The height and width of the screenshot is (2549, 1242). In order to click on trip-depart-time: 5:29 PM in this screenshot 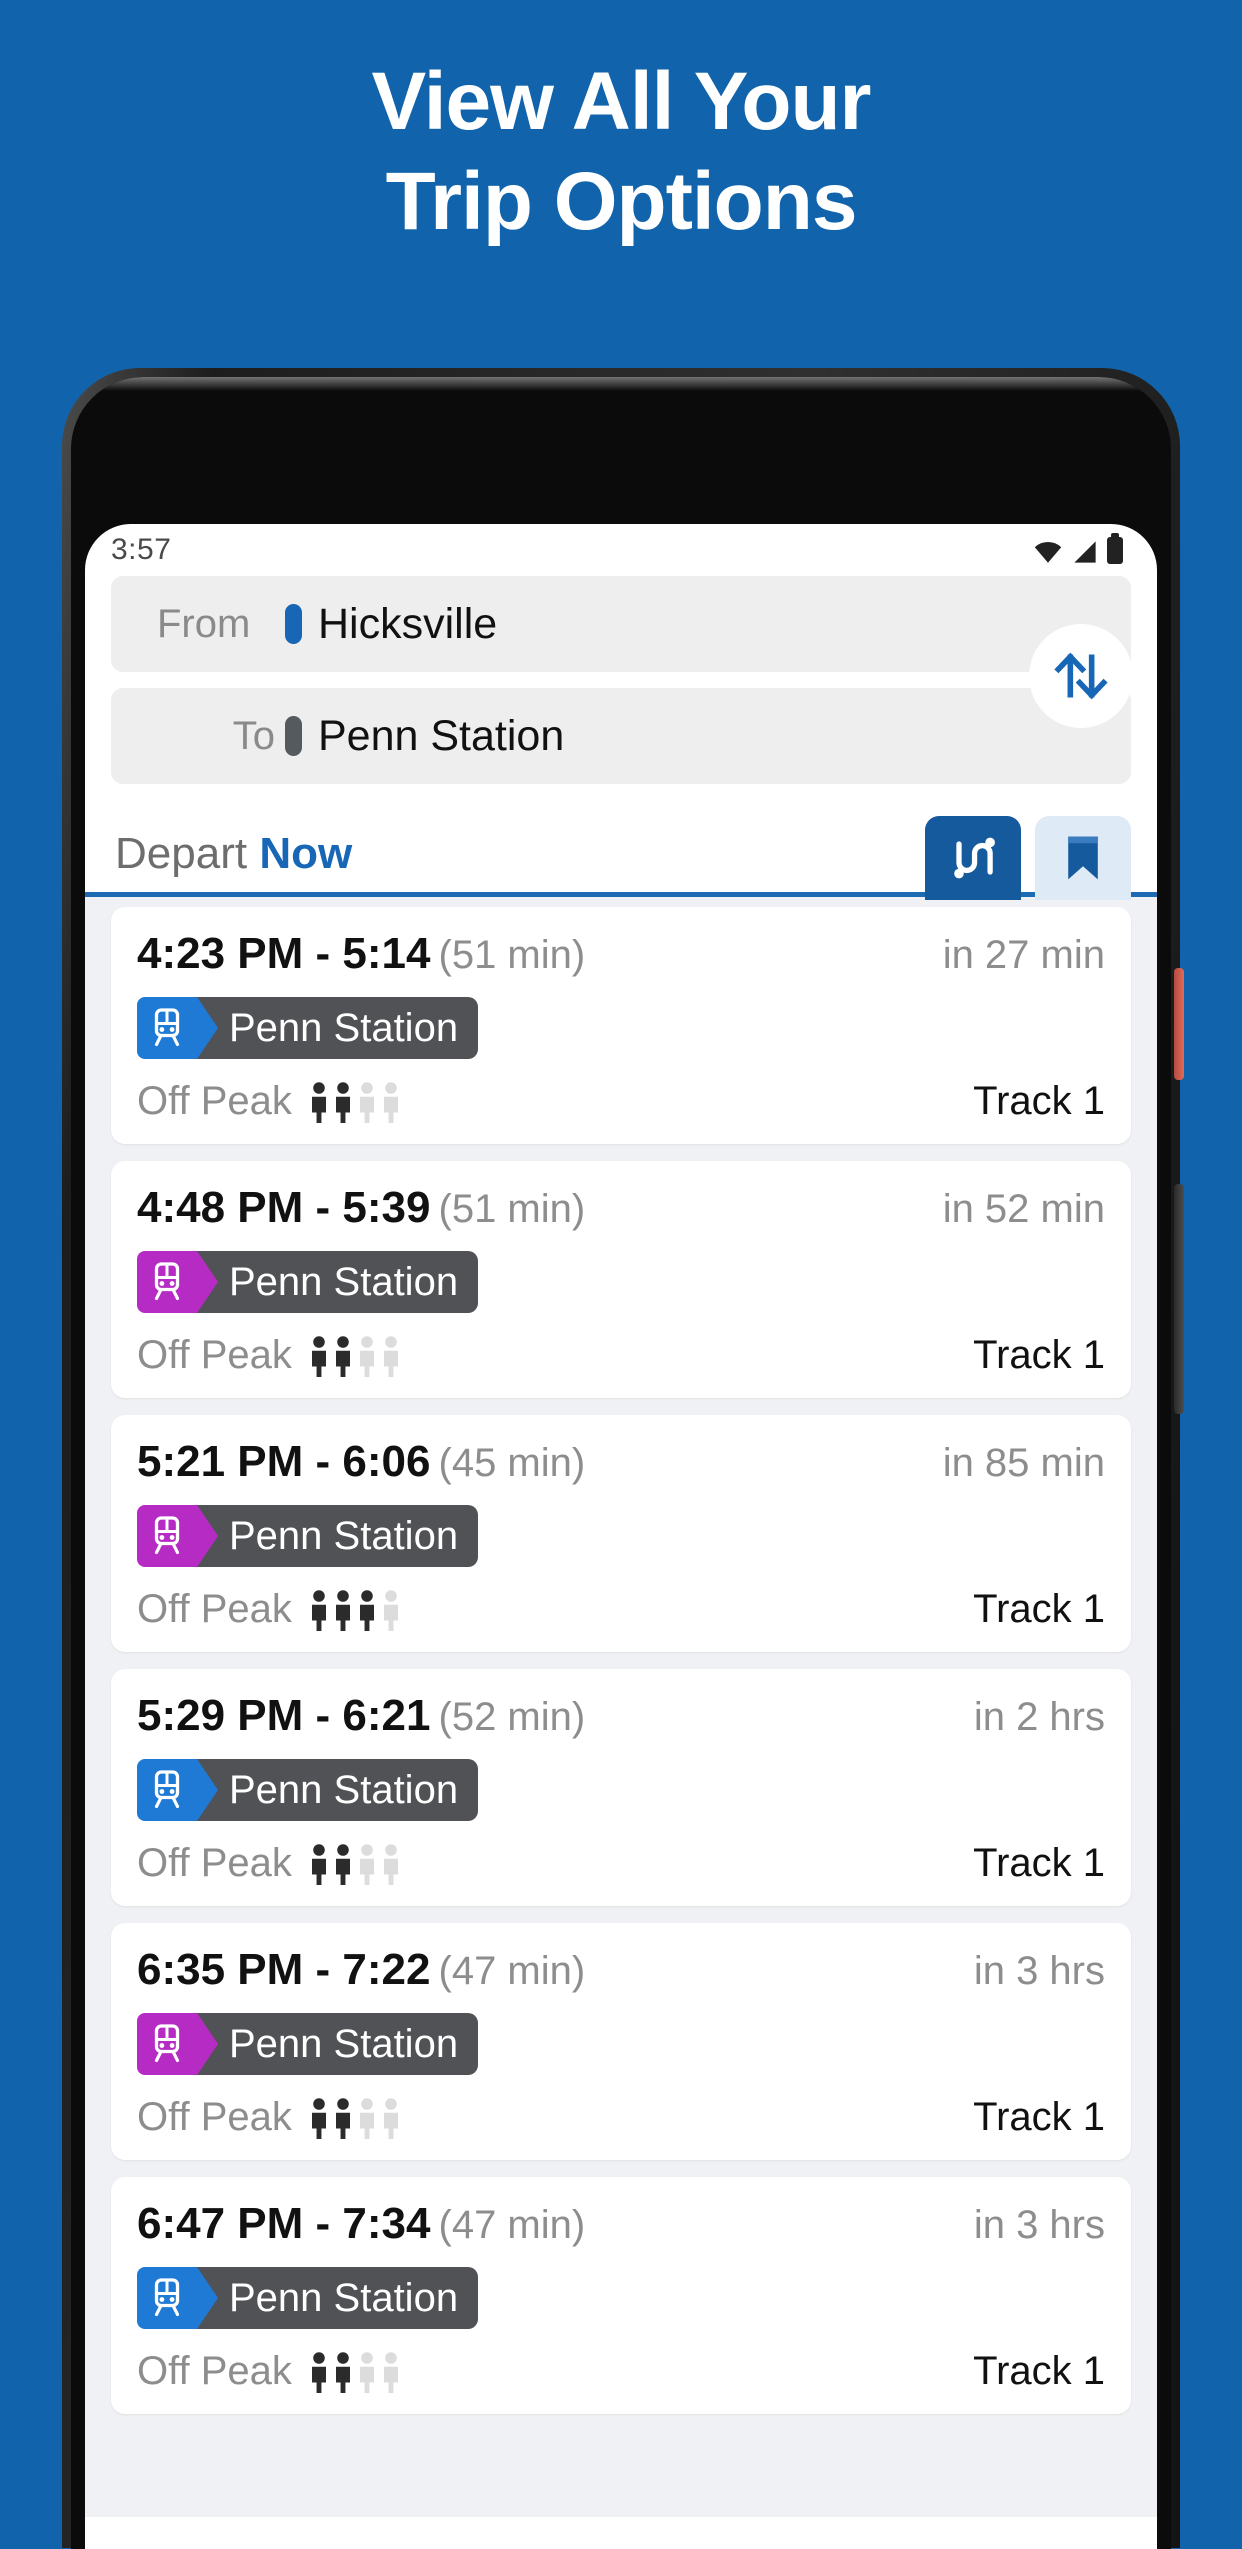, I will do `click(220, 1715)`.